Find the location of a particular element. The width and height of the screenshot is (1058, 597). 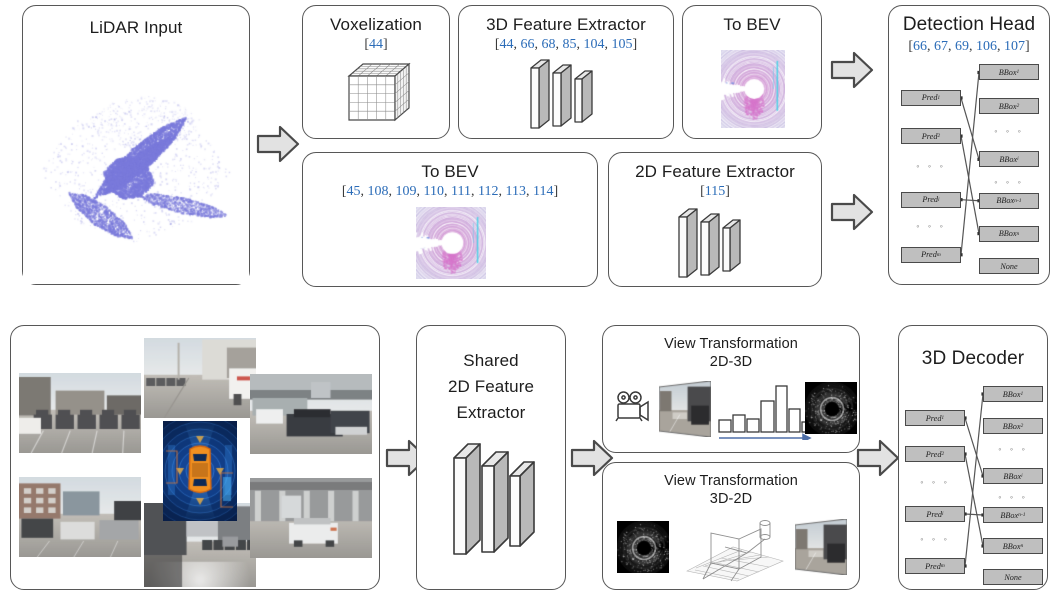

shared-extractor-line3: Extractor is located at coordinates (491, 412).